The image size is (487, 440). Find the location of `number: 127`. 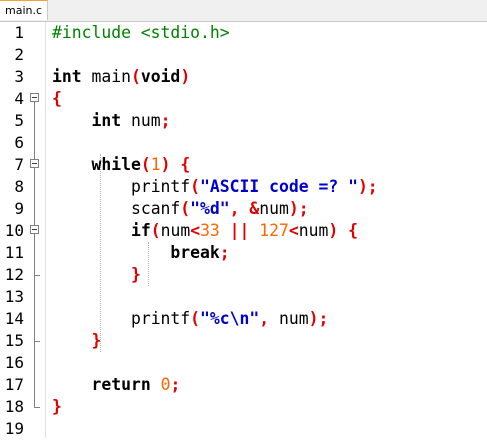

number: 127 is located at coordinates (274, 230).